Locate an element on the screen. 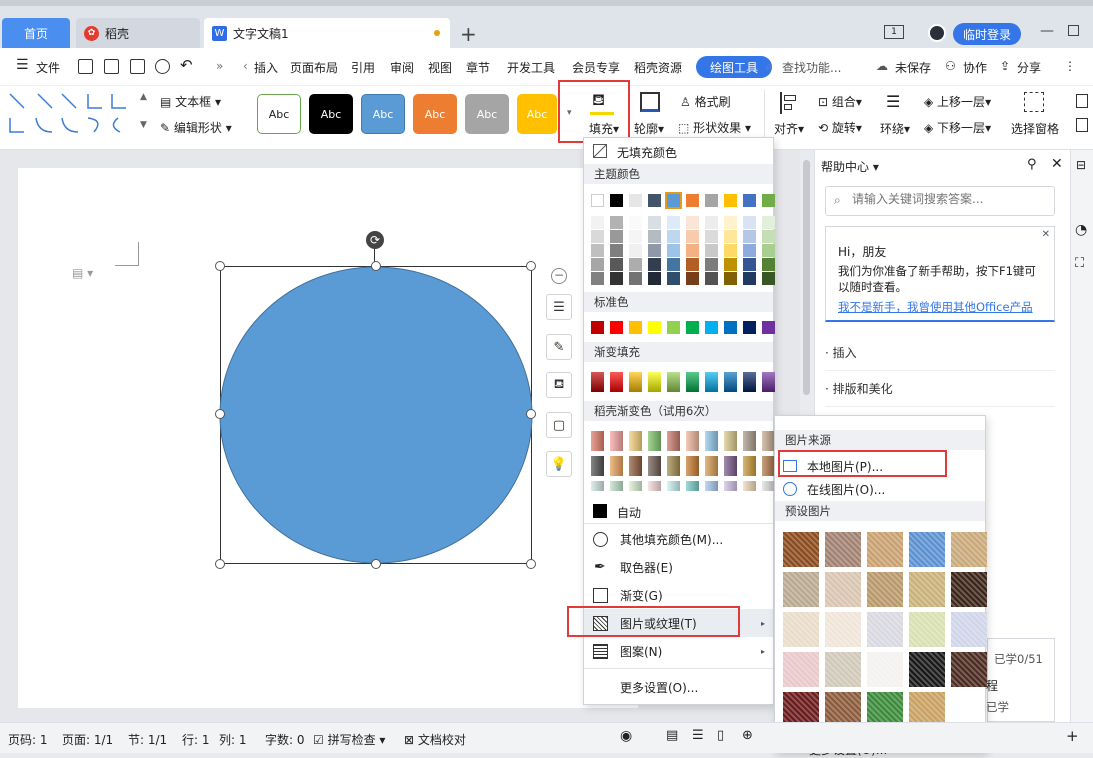 This screenshot has height=758, width=1093. shape-style-2: Abc is located at coordinates (331, 114).